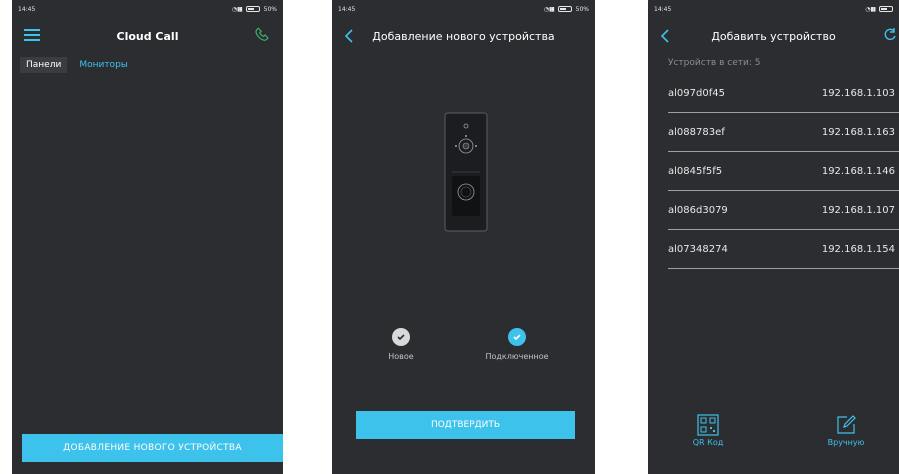 The width and height of the screenshot is (899, 474). I want to click on option-connected: Подключенное, so click(517, 344).